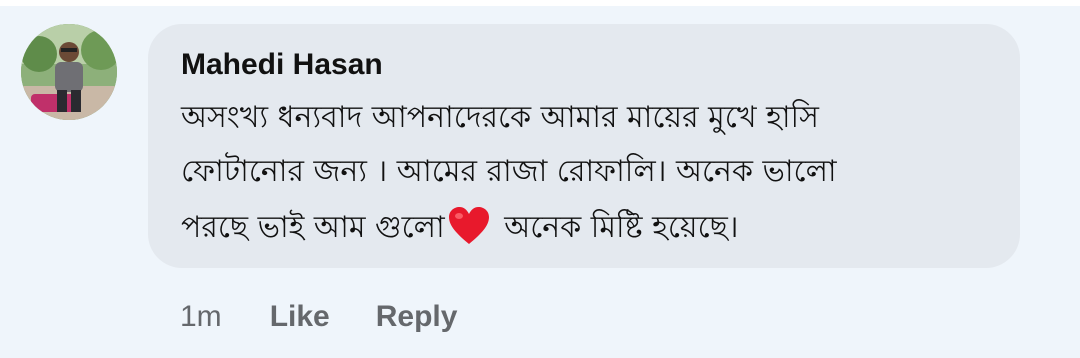 This screenshot has height=358, width=1080. I want to click on comment-timestamp: 1m, so click(201, 317).